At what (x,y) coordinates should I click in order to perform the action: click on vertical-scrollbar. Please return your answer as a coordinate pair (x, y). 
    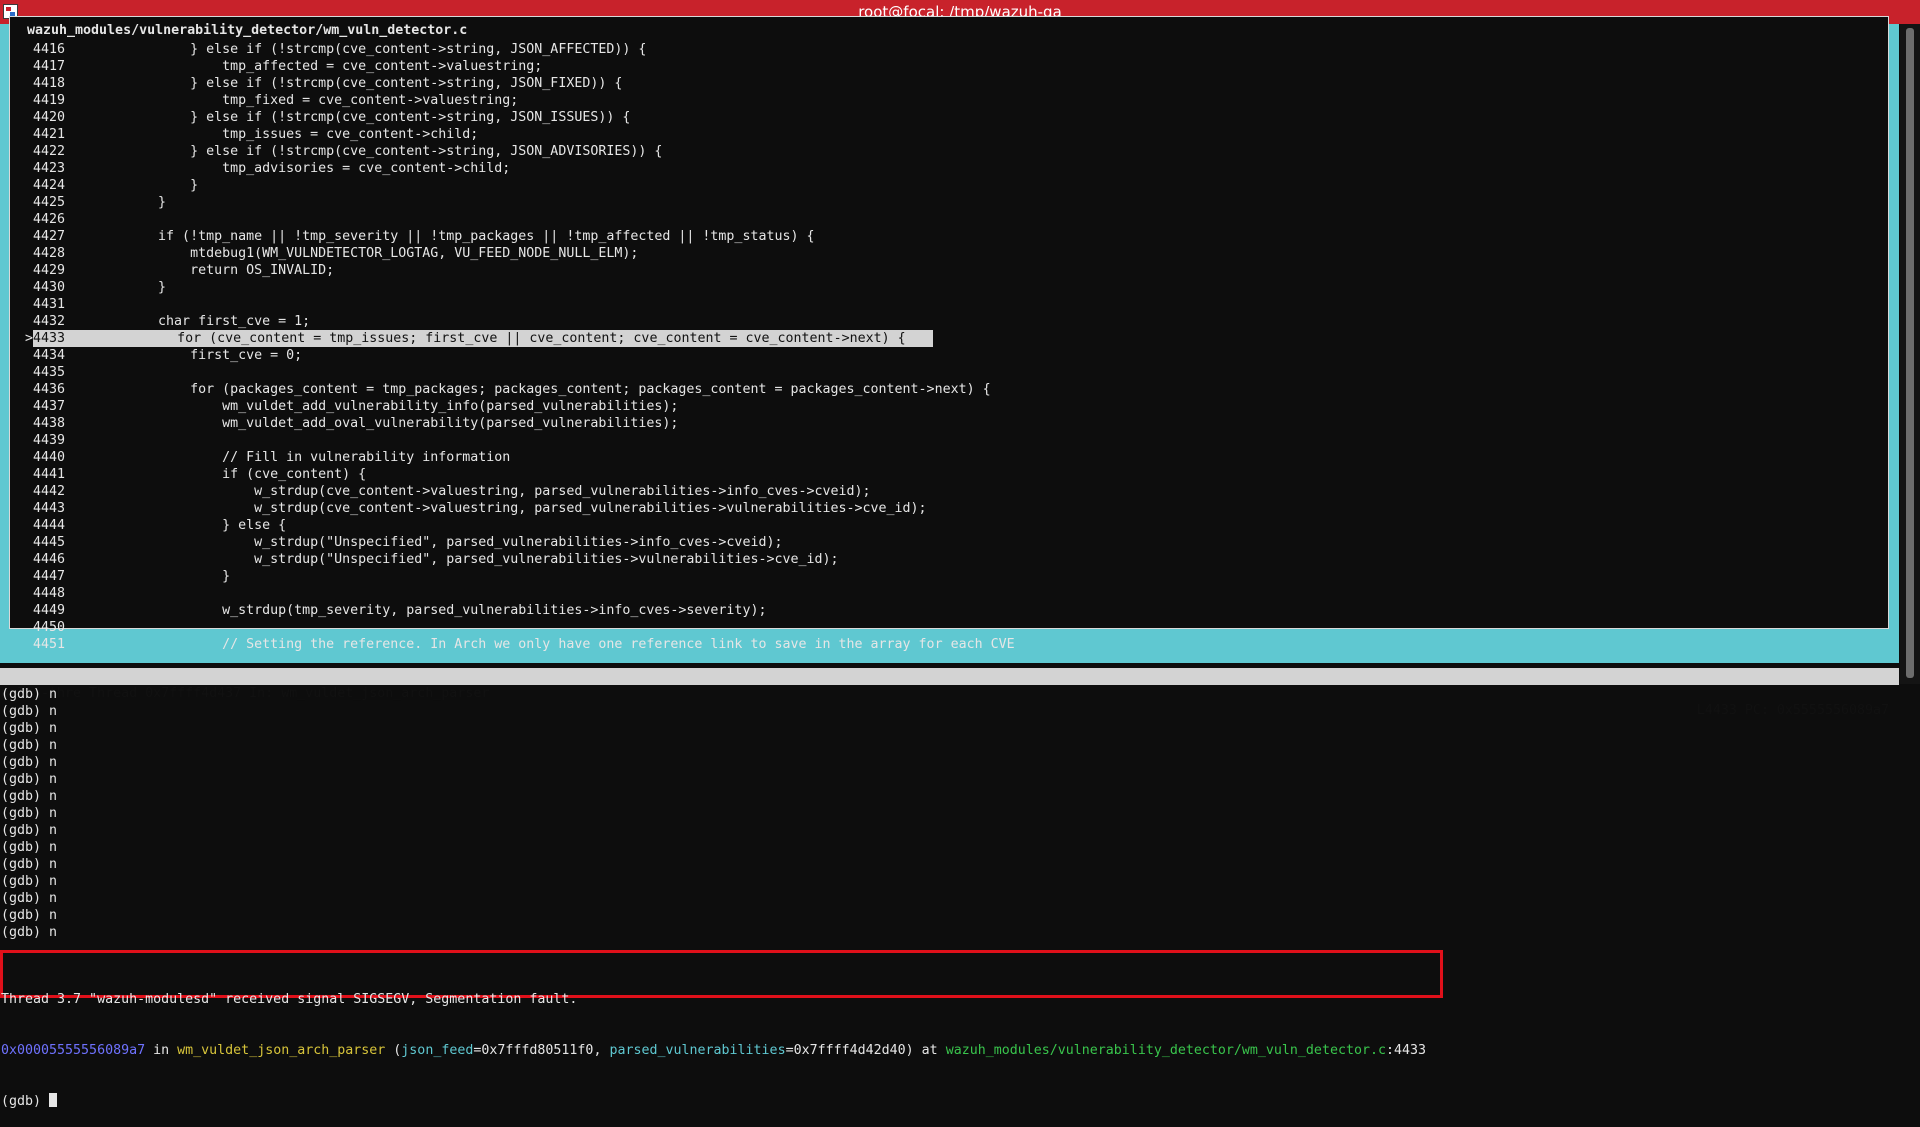
    Looking at the image, I should click on (1910, 354).